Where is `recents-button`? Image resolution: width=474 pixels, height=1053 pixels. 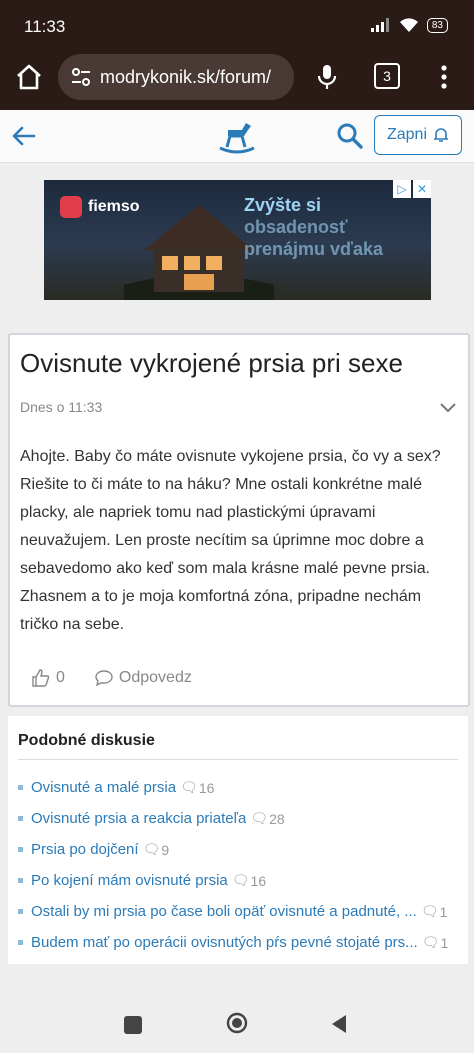
recents-button is located at coordinates (133, 1025).